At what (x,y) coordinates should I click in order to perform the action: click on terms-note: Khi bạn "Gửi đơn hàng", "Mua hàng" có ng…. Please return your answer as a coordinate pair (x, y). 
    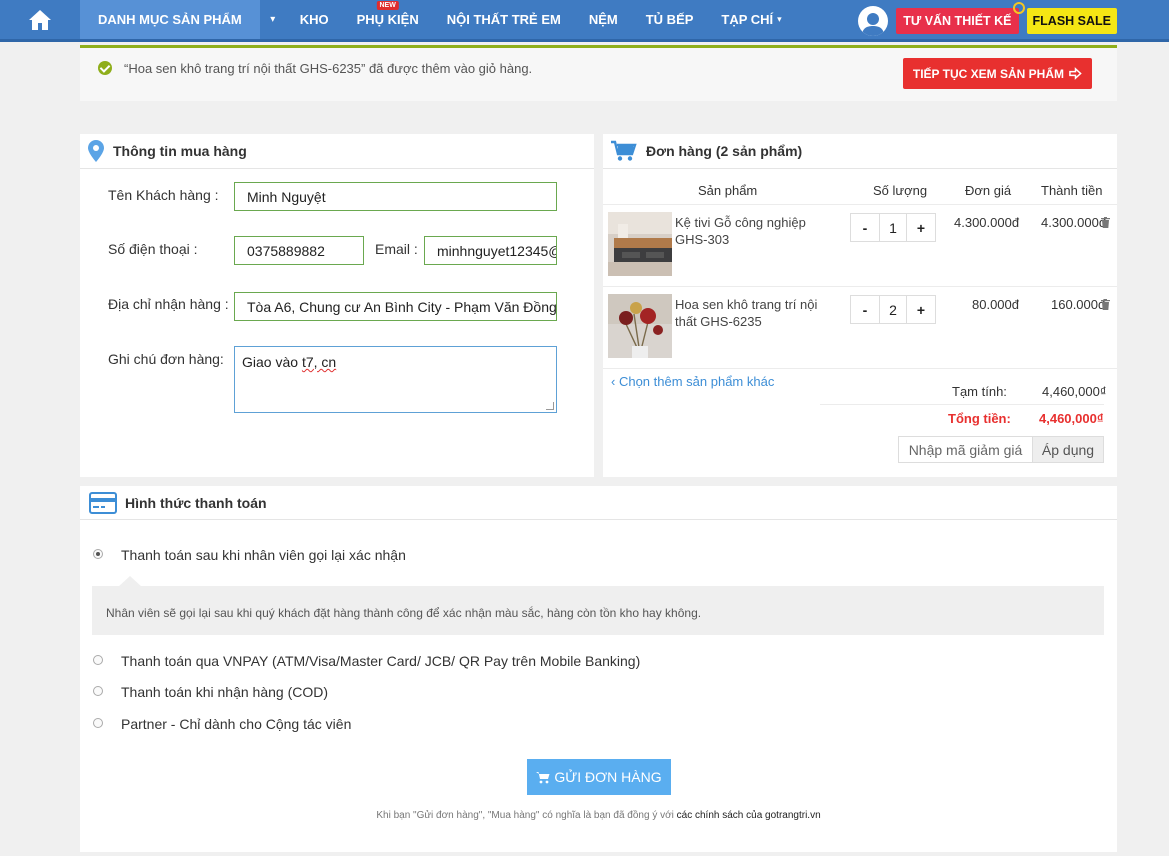
    Looking at the image, I should click on (598, 815).